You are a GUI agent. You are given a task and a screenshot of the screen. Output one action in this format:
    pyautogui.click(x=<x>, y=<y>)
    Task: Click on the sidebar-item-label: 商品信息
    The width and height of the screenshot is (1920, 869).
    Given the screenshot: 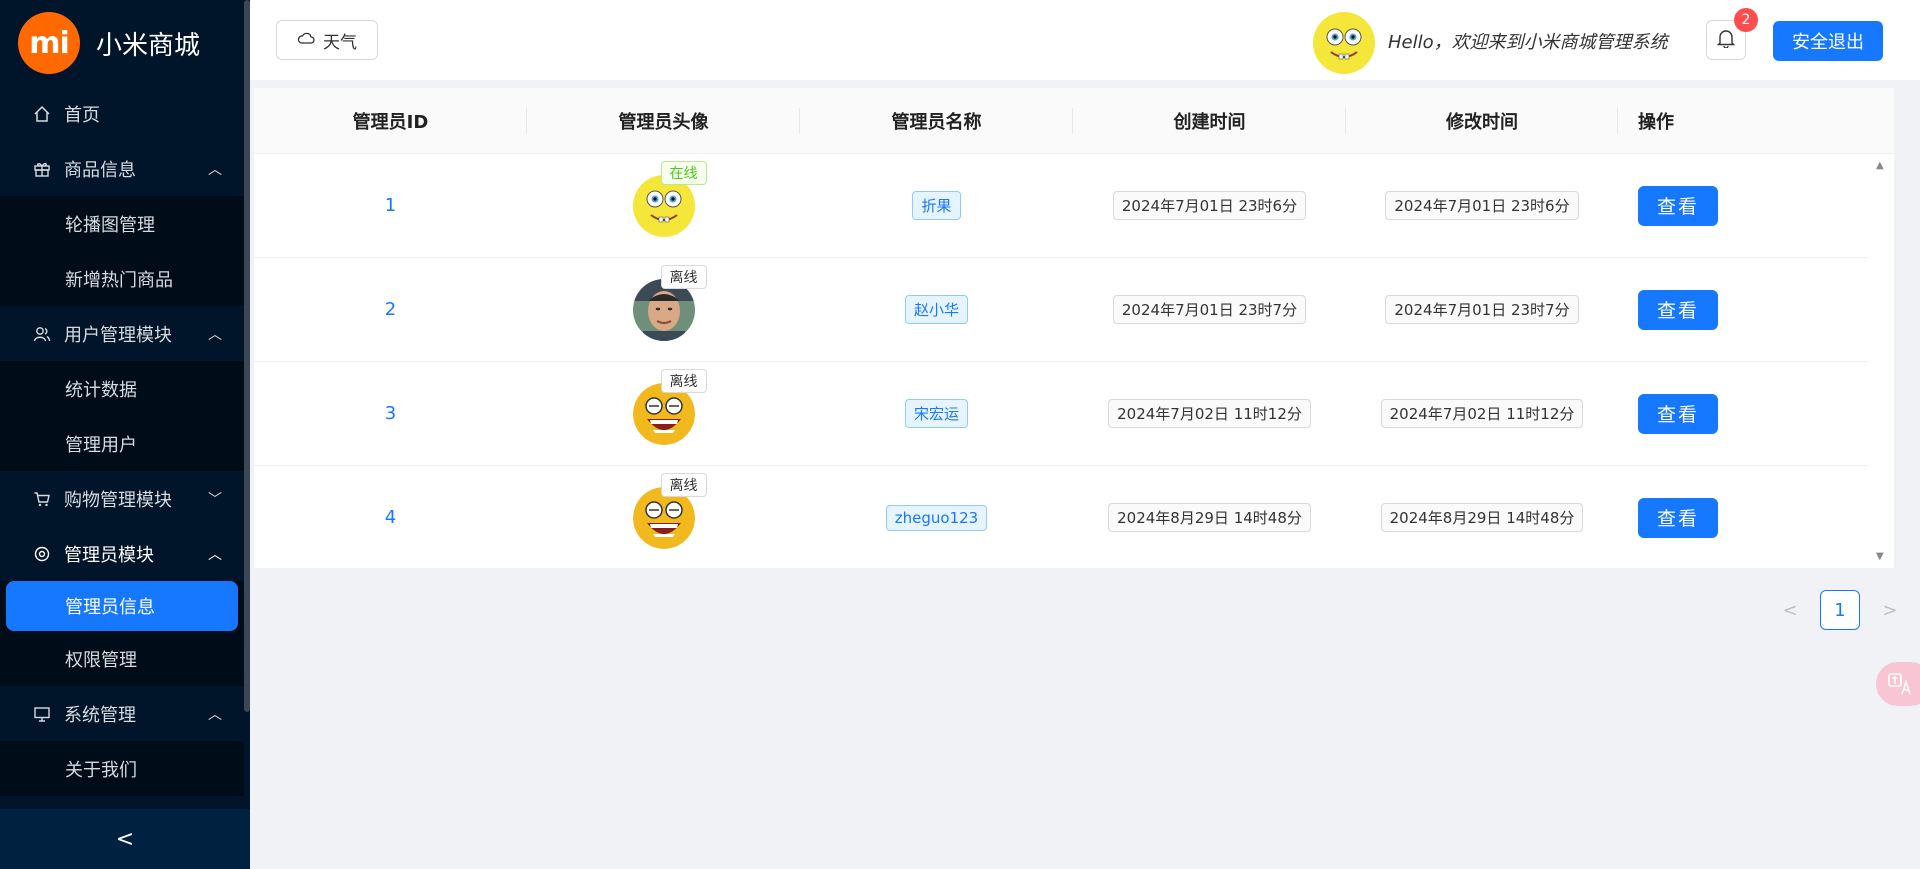 What is the action you would take?
    pyautogui.click(x=100, y=170)
    